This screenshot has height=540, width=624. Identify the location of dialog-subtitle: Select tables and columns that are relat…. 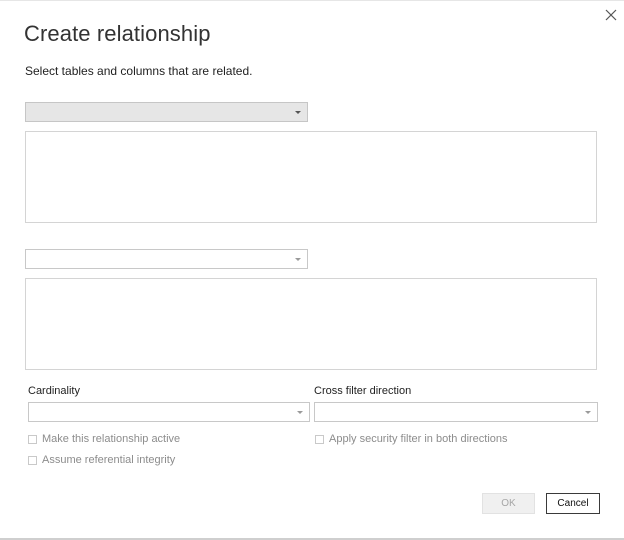
(139, 71).